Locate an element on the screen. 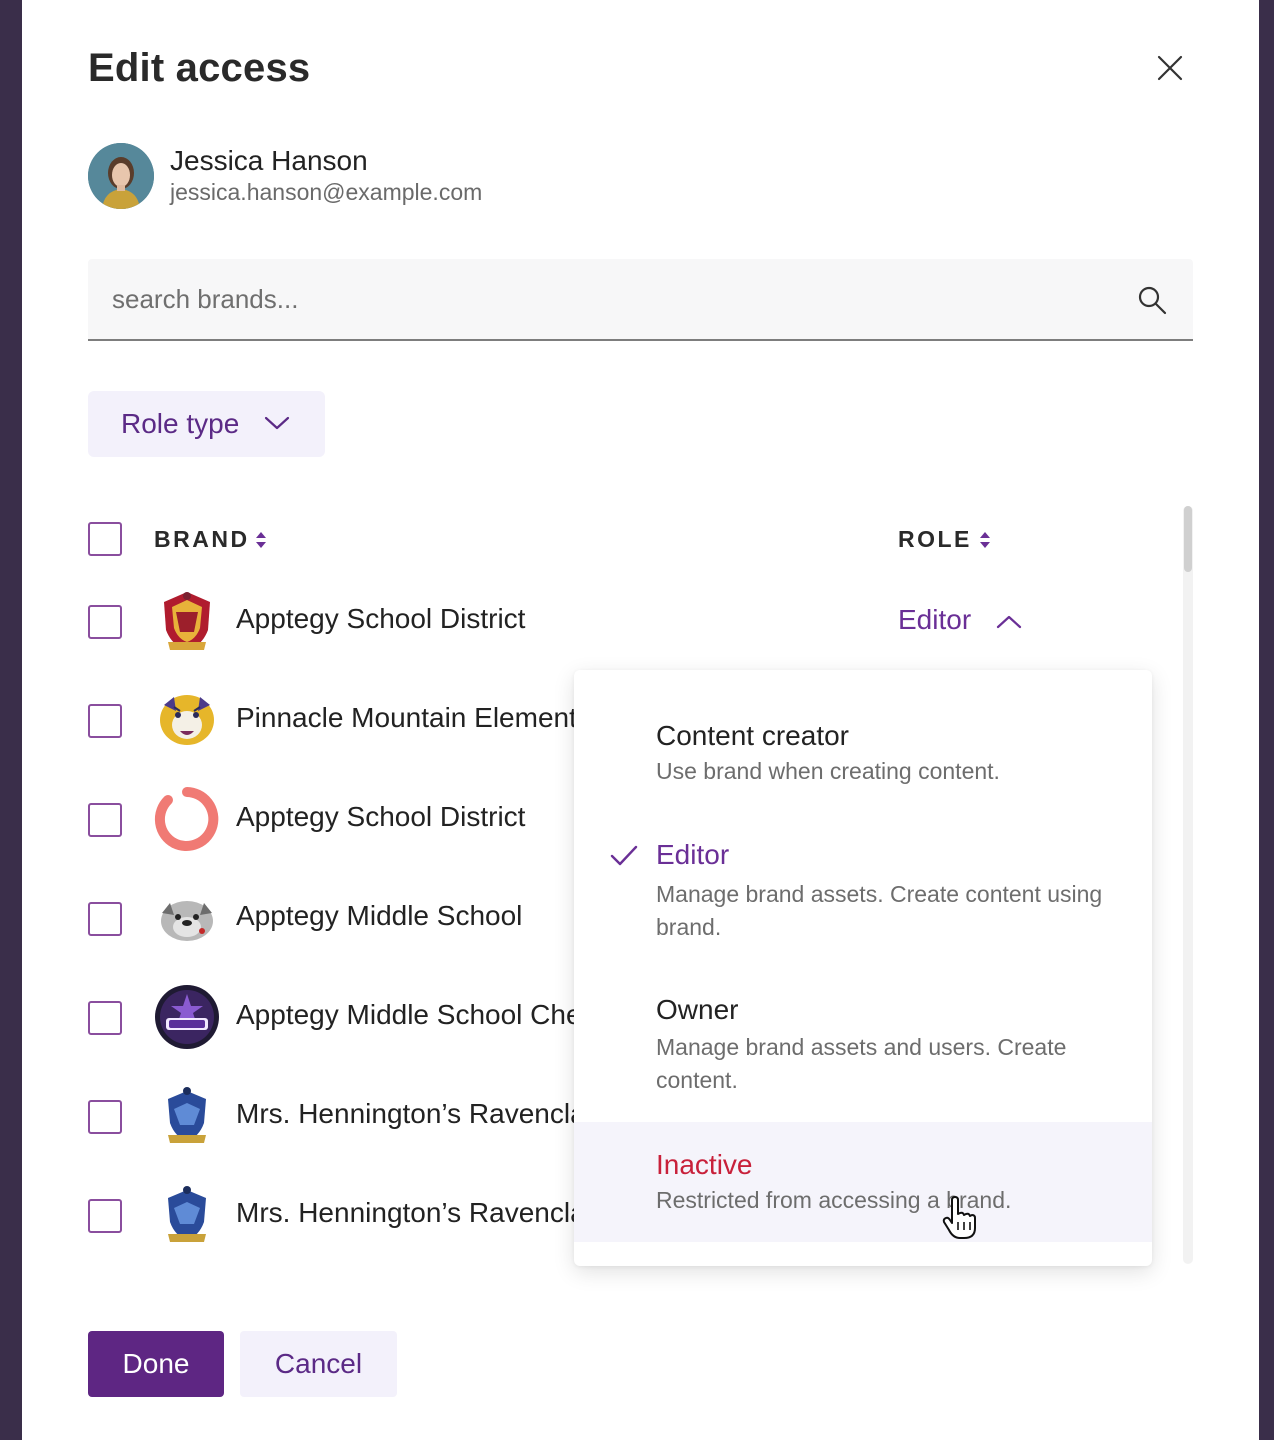 The width and height of the screenshot is (1274, 1440). scrollbar-thumb is located at coordinates (1188, 539).